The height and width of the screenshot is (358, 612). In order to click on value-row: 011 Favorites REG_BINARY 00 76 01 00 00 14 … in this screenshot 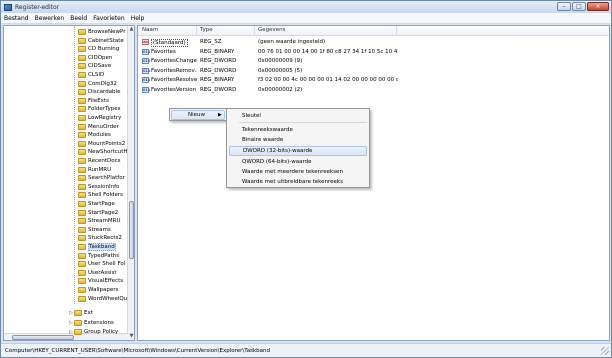, I will do `click(373, 52)`.